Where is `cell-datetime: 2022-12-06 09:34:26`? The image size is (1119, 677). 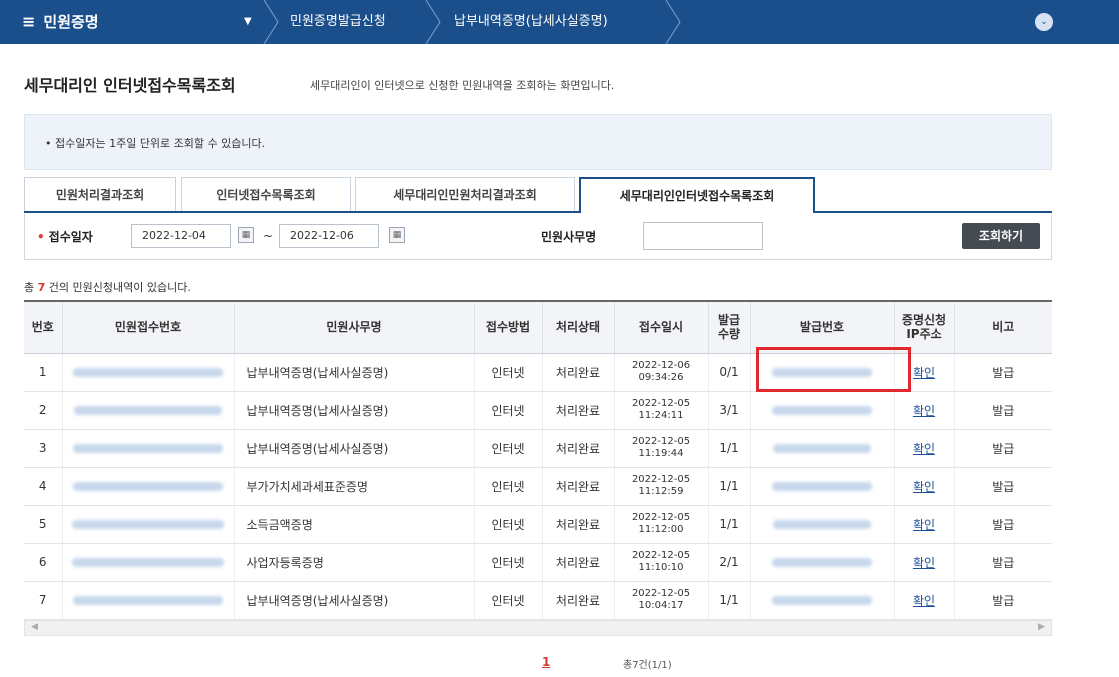
cell-datetime: 2022-12-06 09:34:26 is located at coordinates (661, 372).